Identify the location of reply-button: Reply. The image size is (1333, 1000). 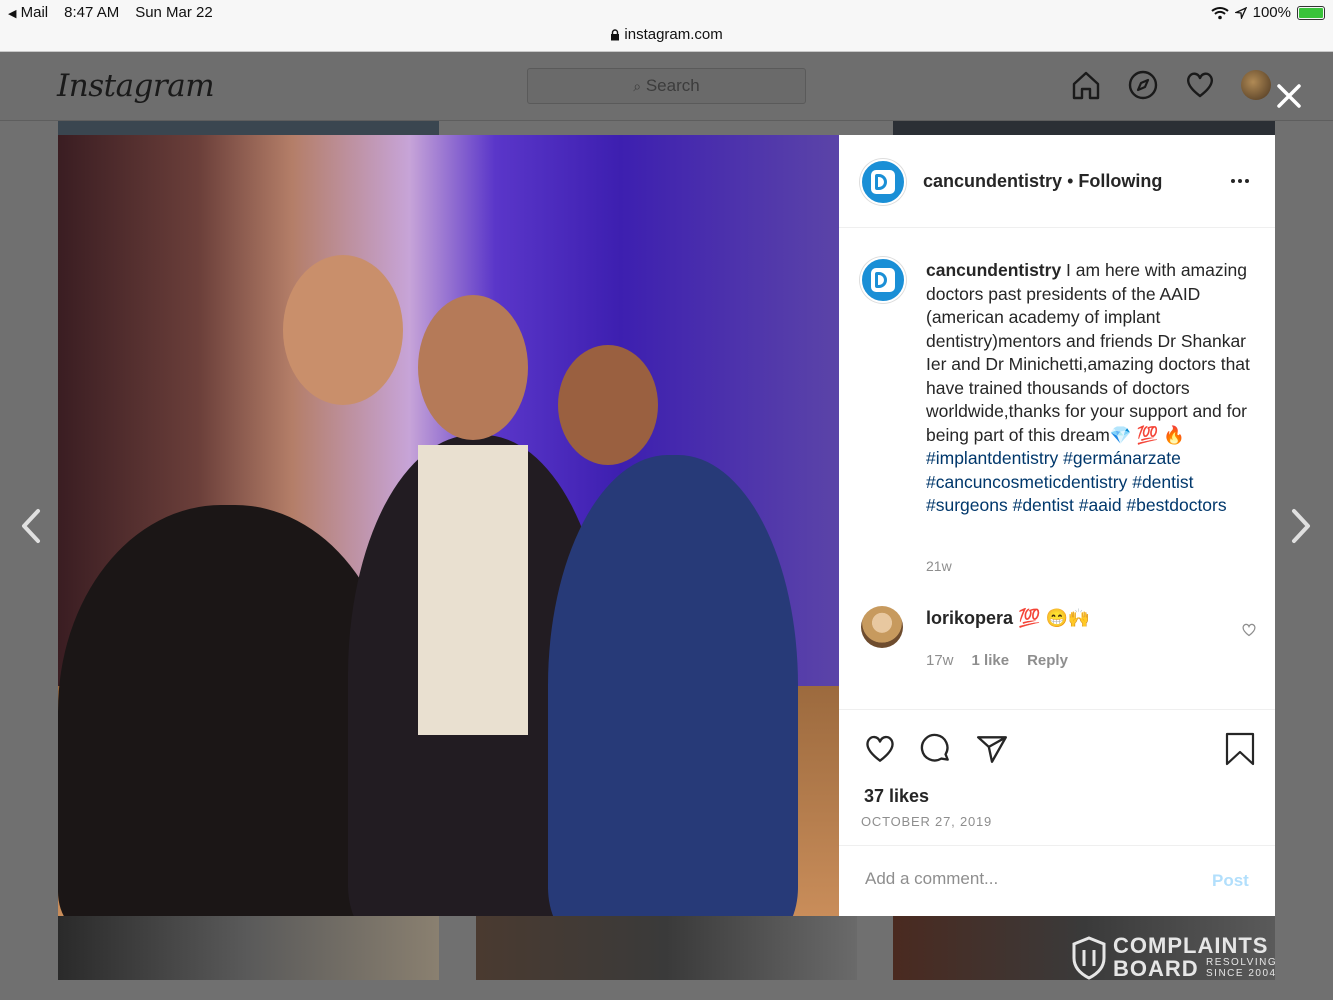
(1047, 660).